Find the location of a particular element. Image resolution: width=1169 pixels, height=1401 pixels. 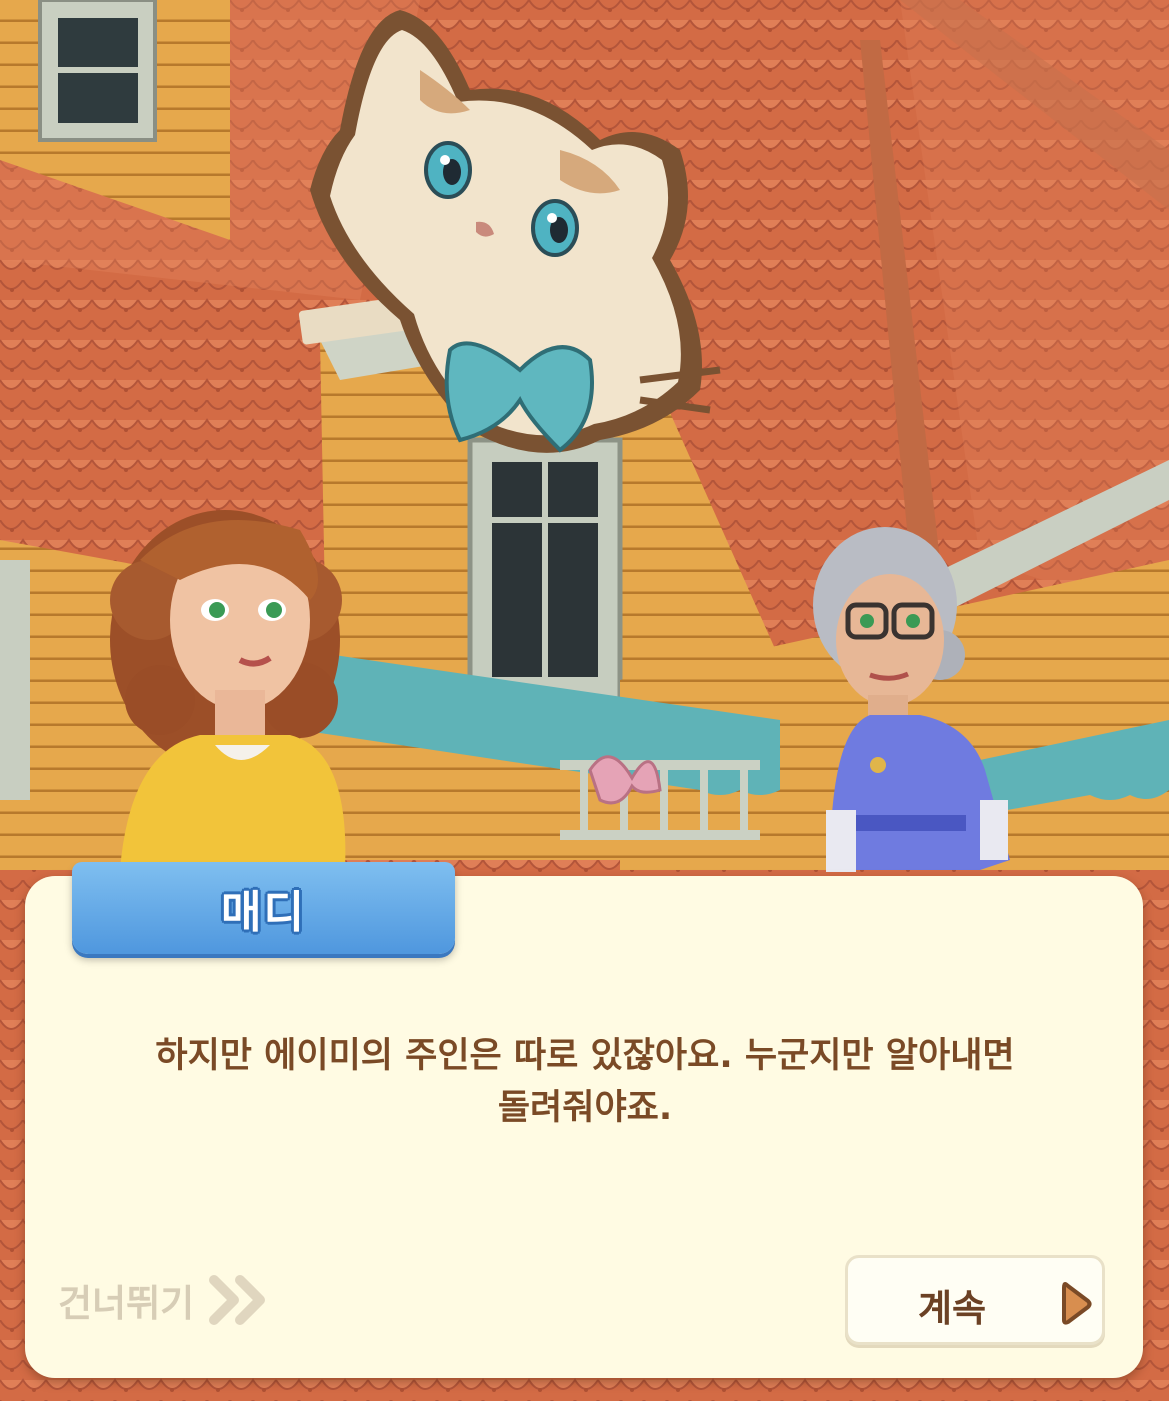

skip-label: 건너뛰기 is located at coordinates (126, 1303).